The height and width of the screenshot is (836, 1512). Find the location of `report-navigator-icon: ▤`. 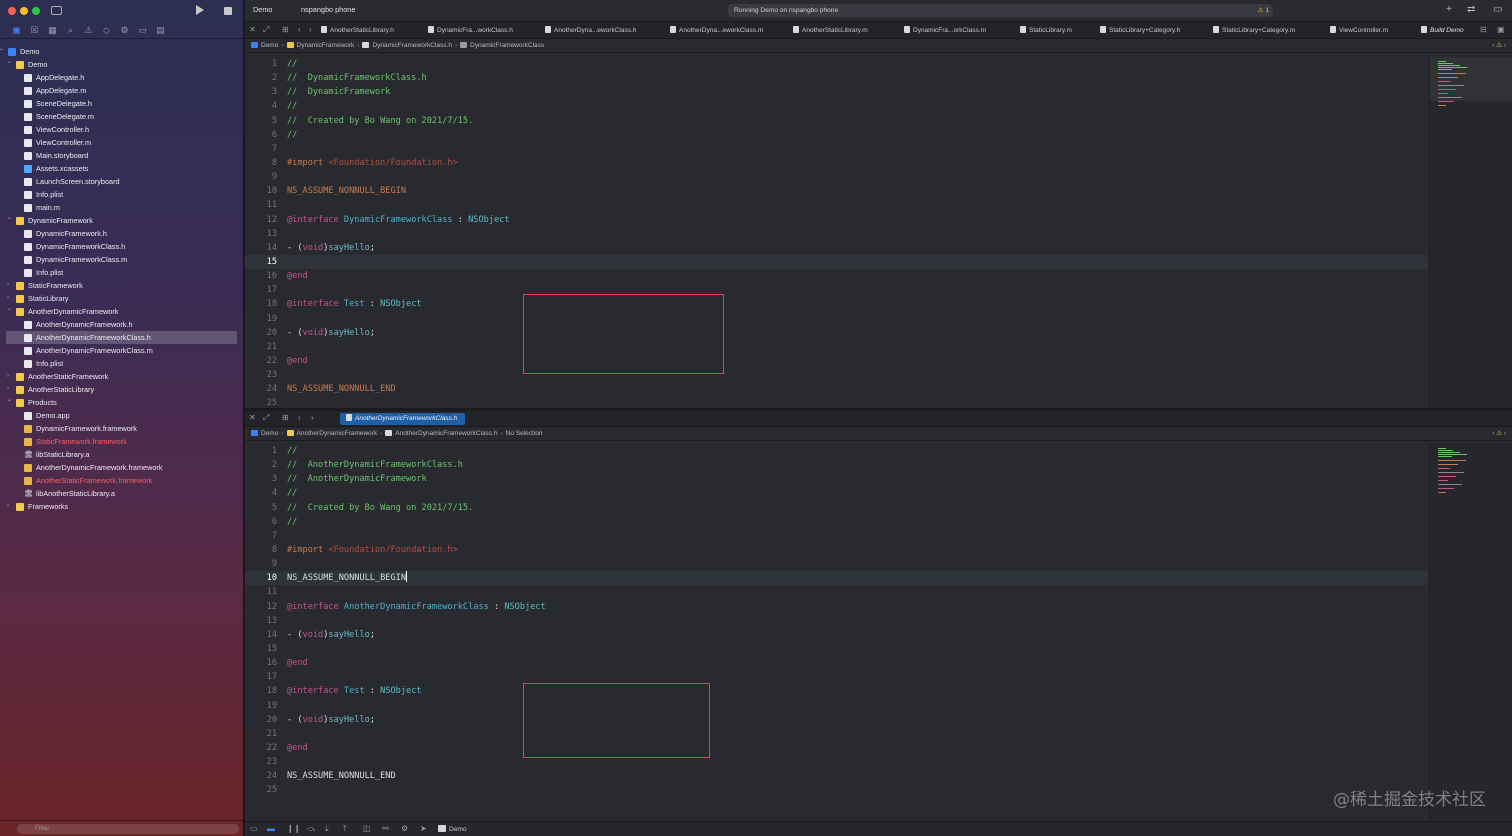

report-navigator-icon: ▤ is located at coordinates (160, 30).